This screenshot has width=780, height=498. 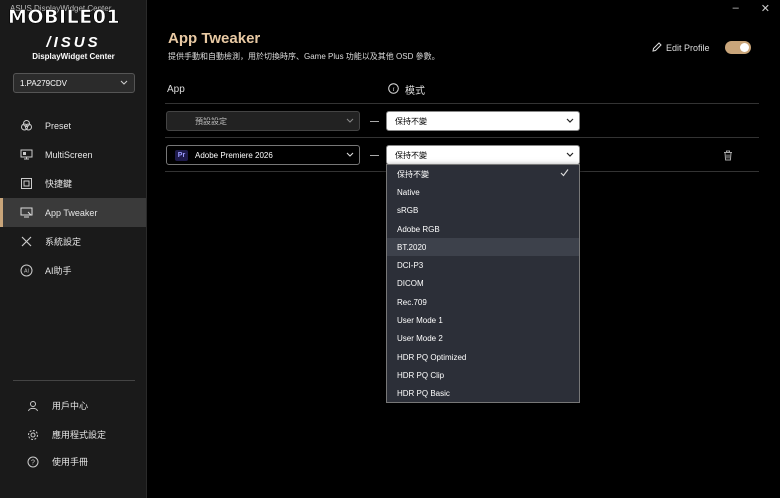 What do you see at coordinates (412, 302) in the screenshot?
I see `dropdown-option-label: Rec.709` at bounding box center [412, 302].